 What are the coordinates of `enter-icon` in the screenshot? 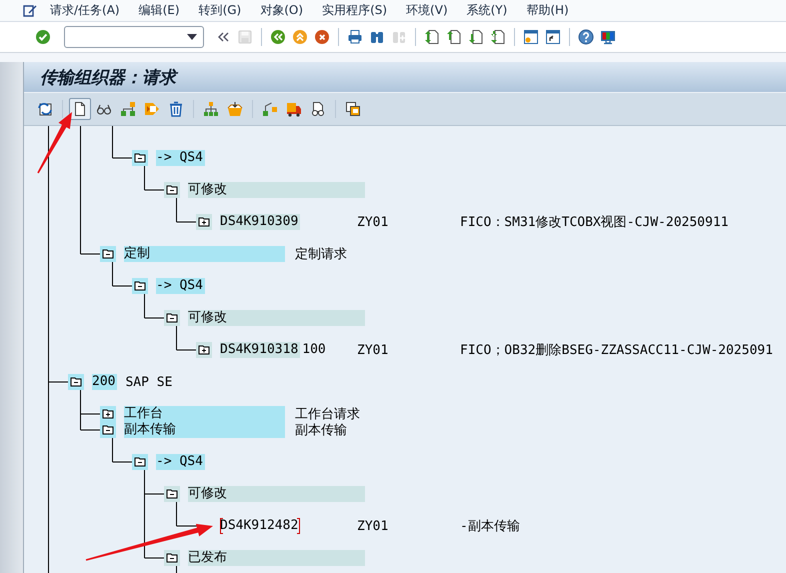 It's located at (43, 37).